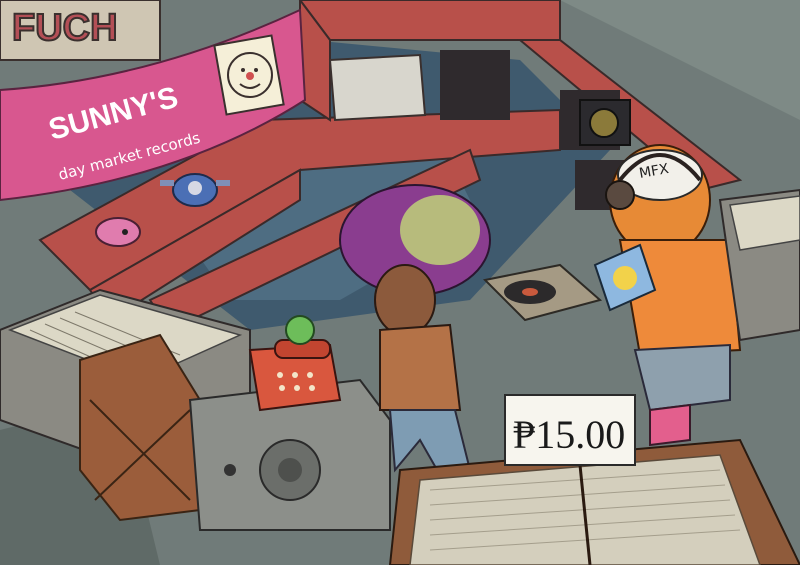 This screenshot has height=565, width=800. Describe the element at coordinates (249, 75) in the screenshot. I see `sun-face-logo-icon` at that location.